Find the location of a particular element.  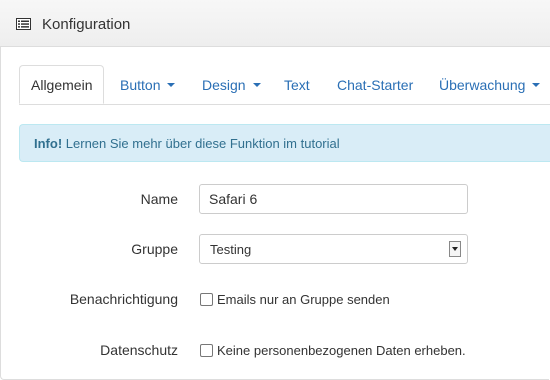

name-label: Name is located at coordinates (159, 199).